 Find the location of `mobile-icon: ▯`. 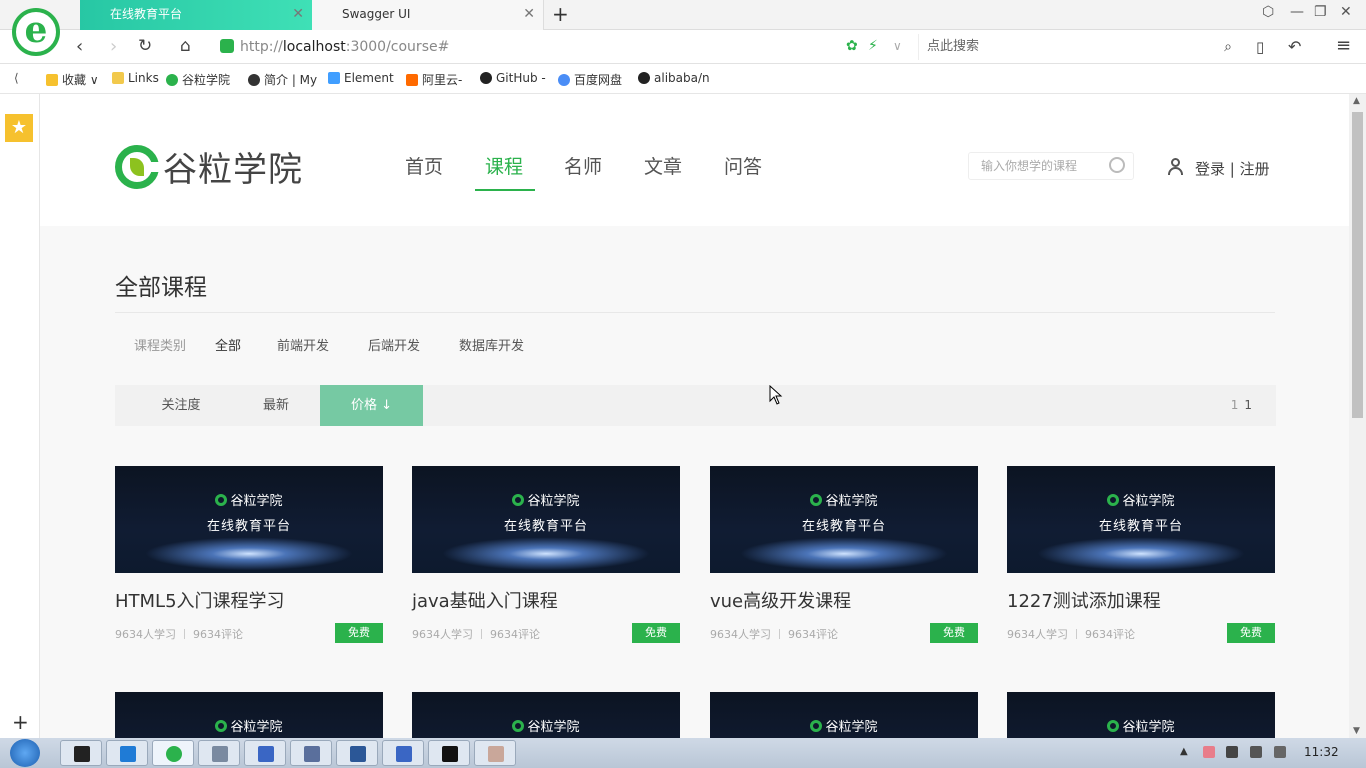

mobile-icon: ▯ is located at coordinates (1260, 47).